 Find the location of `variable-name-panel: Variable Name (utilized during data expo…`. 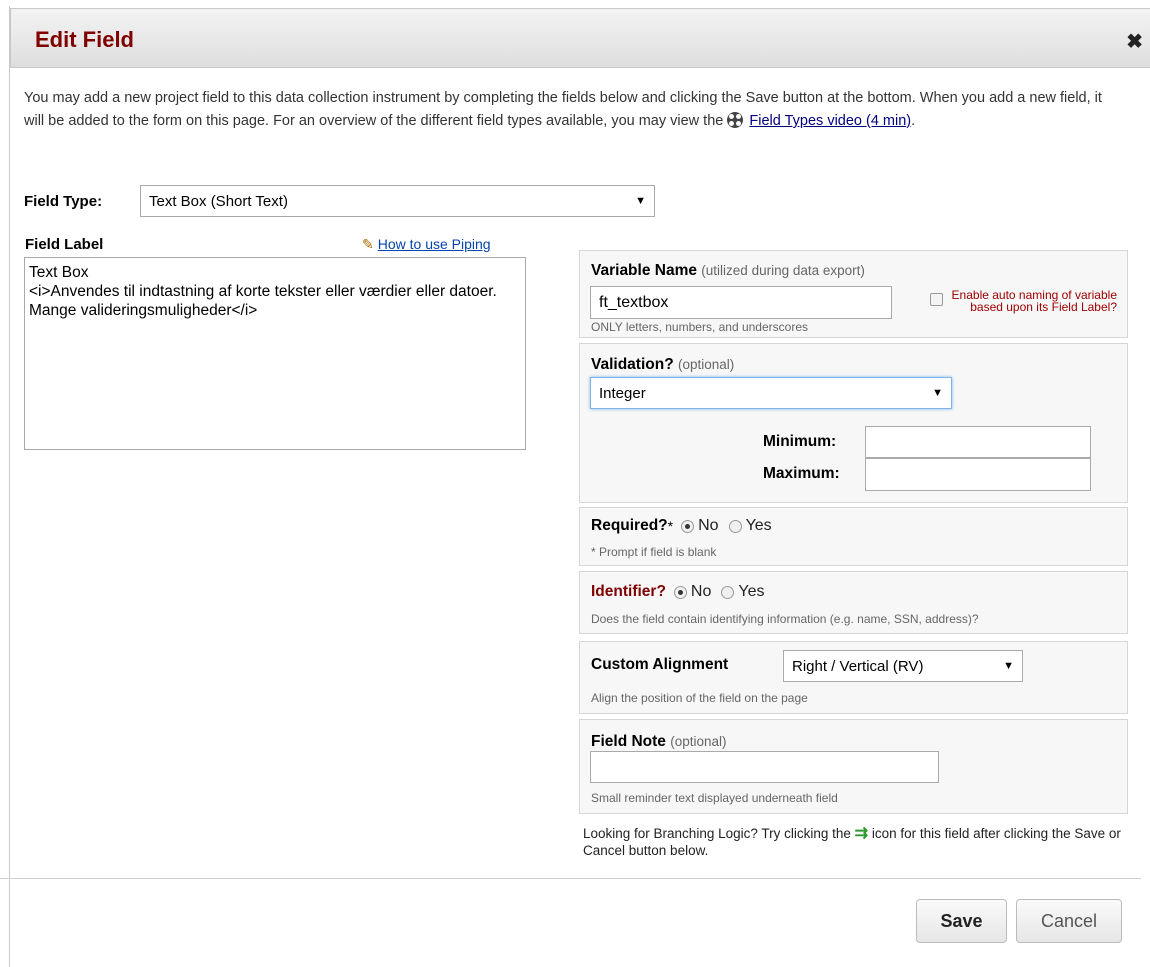

variable-name-panel: Variable Name (utilized during data expo… is located at coordinates (853, 294).